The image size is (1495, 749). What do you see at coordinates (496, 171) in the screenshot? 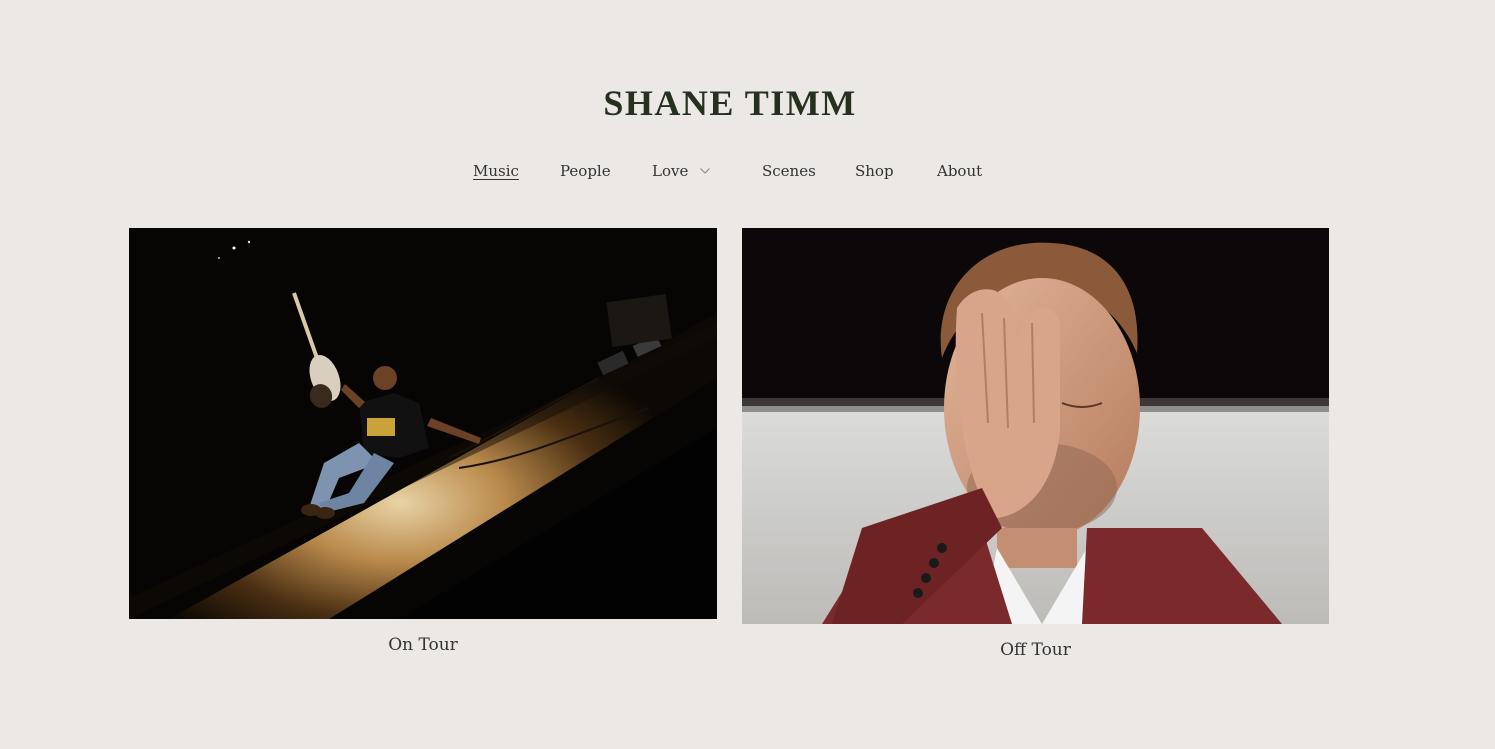
I see `nav-item-music: Music` at bounding box center [496, 171].